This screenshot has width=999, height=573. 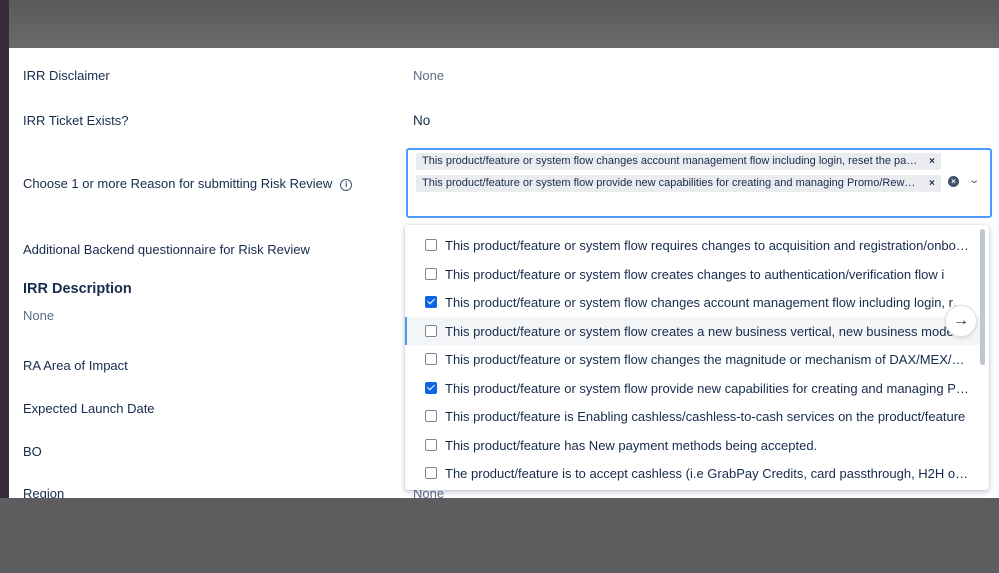 What do you see at coordinates (961, 321) in the screenshot?
I see `arrow-right-icon: →` at bounding box center [961, 321].